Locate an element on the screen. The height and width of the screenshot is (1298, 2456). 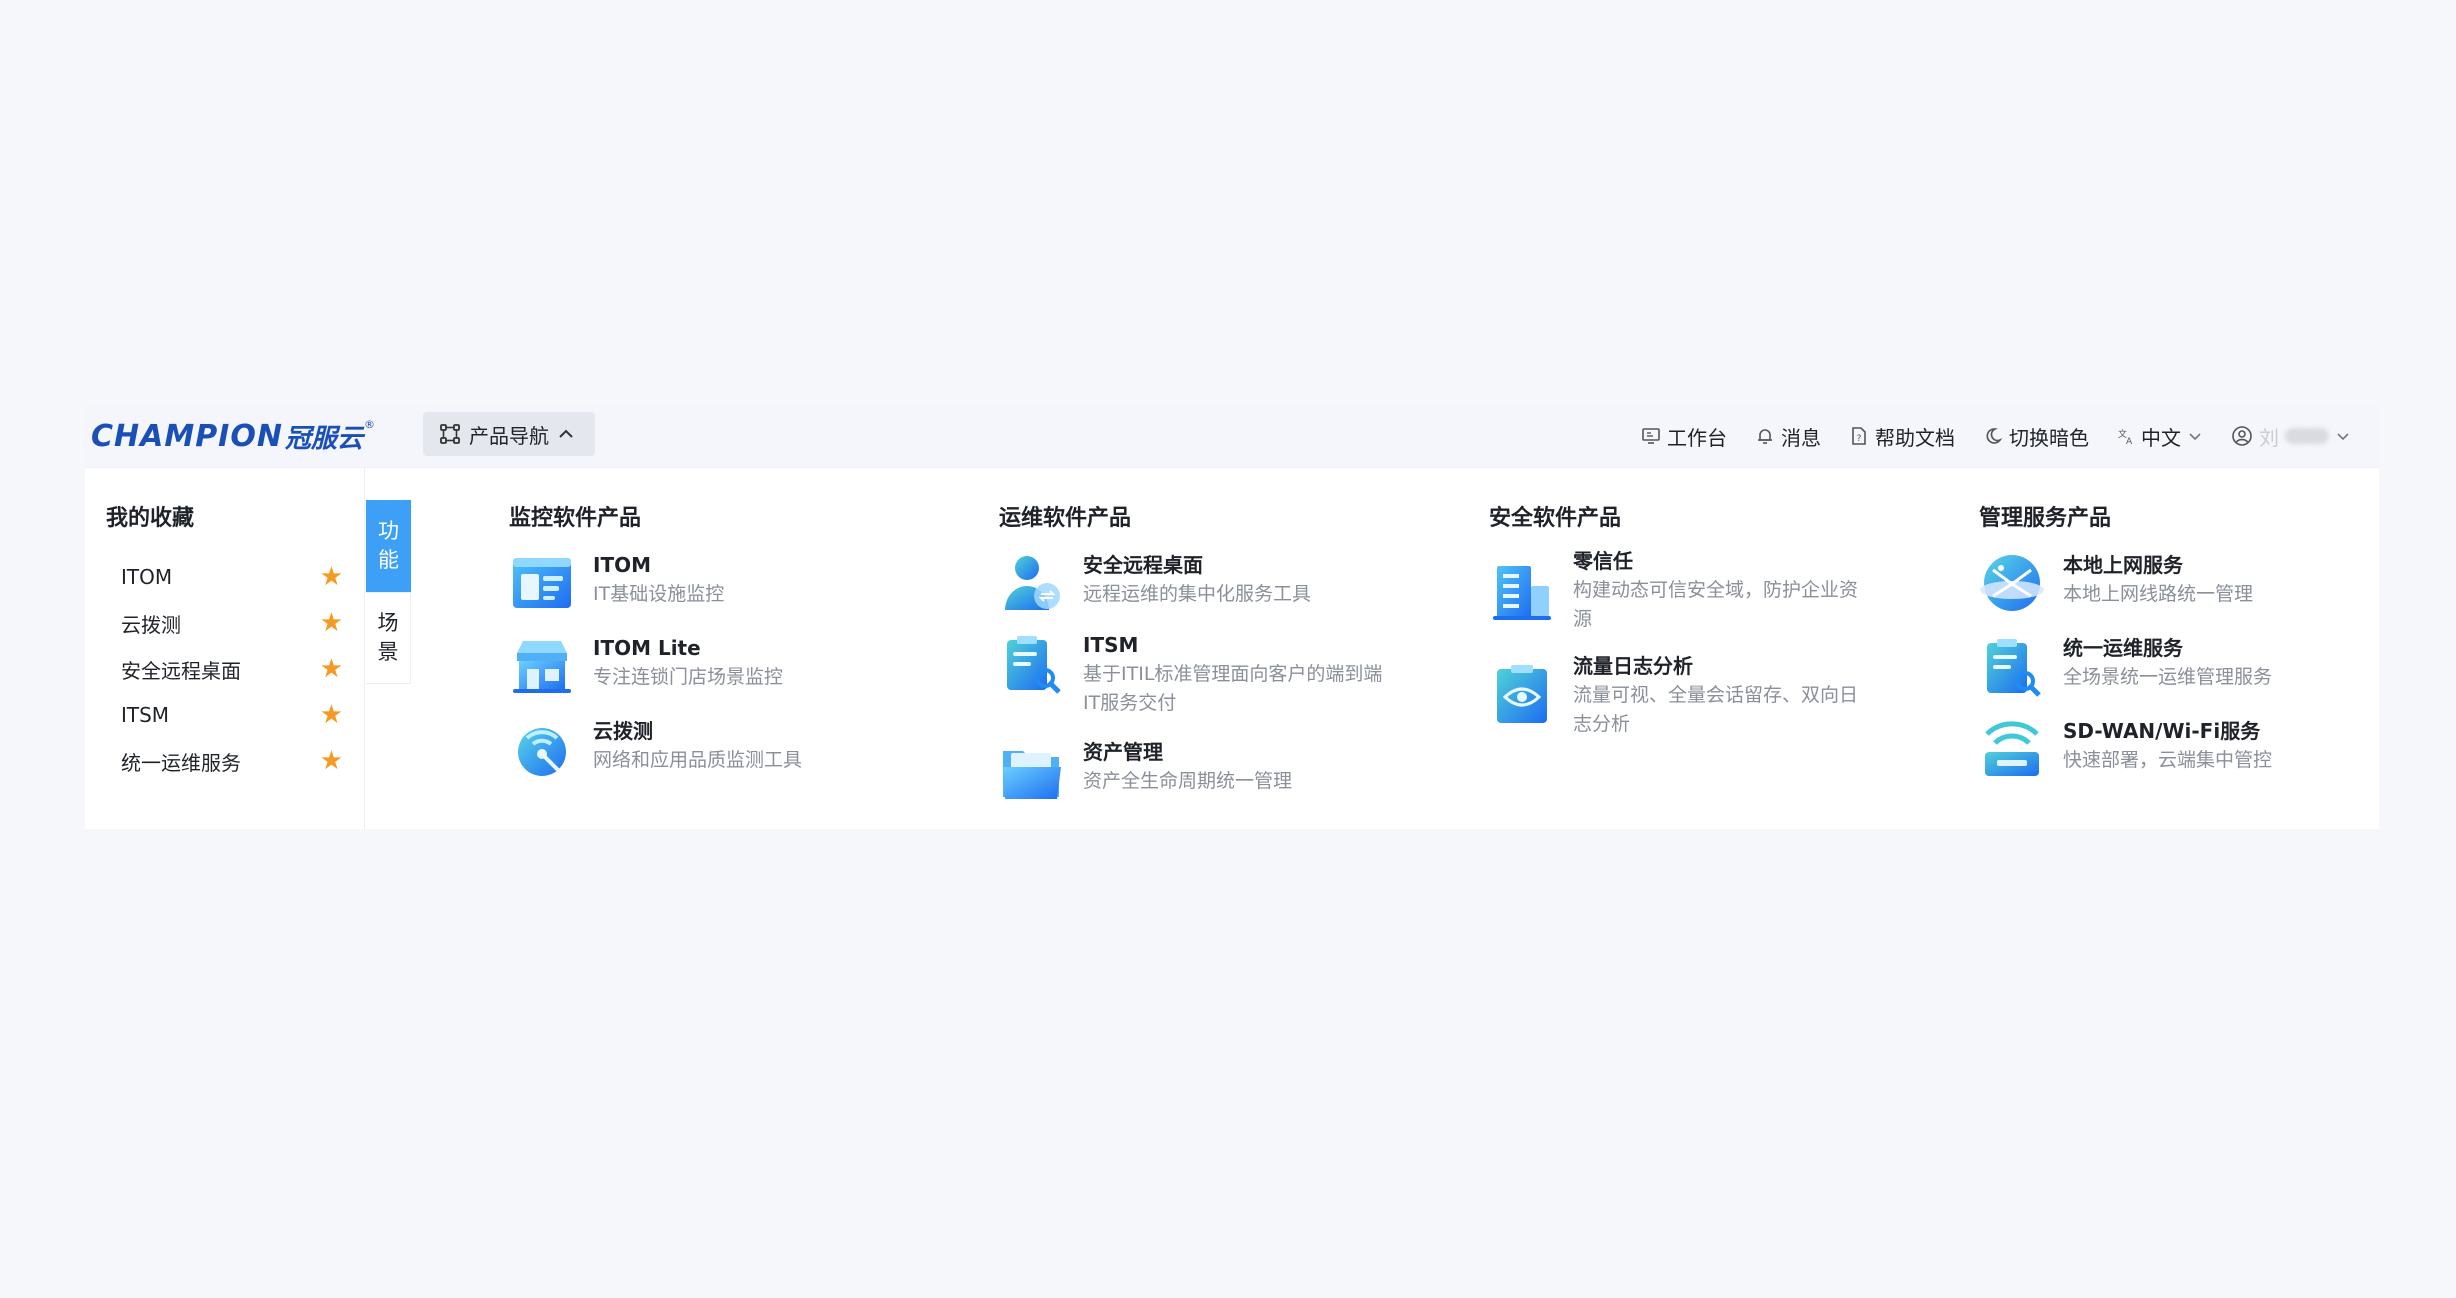
product-nav-button: 产品导航 is located at coordinates (509, 434).